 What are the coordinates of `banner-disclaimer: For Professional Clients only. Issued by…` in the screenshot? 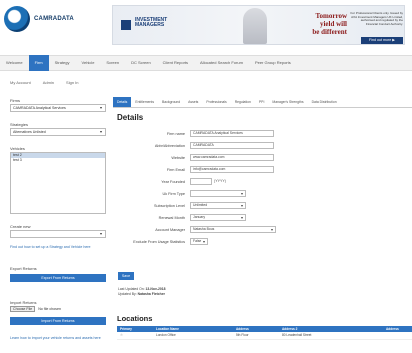 It's located at (376, 18).